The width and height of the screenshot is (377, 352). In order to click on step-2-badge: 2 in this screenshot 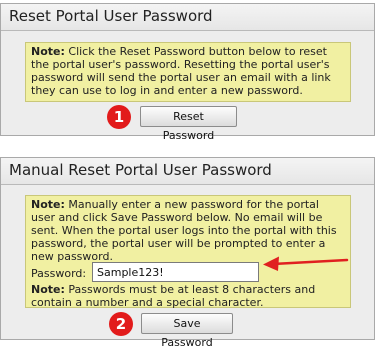, I will do `click(121, 324)`.